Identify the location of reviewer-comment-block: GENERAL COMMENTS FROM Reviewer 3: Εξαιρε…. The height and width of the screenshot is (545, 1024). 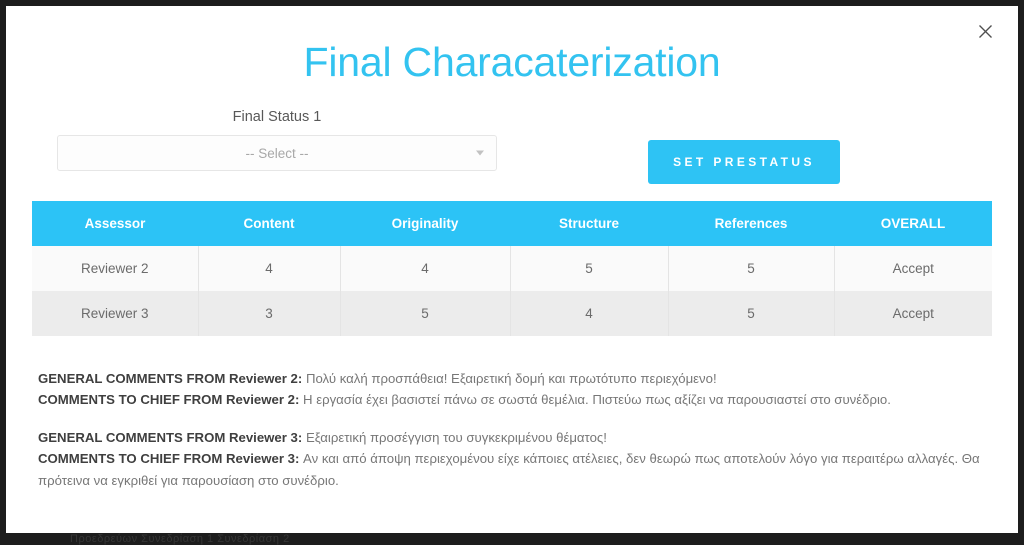
(512, 459).